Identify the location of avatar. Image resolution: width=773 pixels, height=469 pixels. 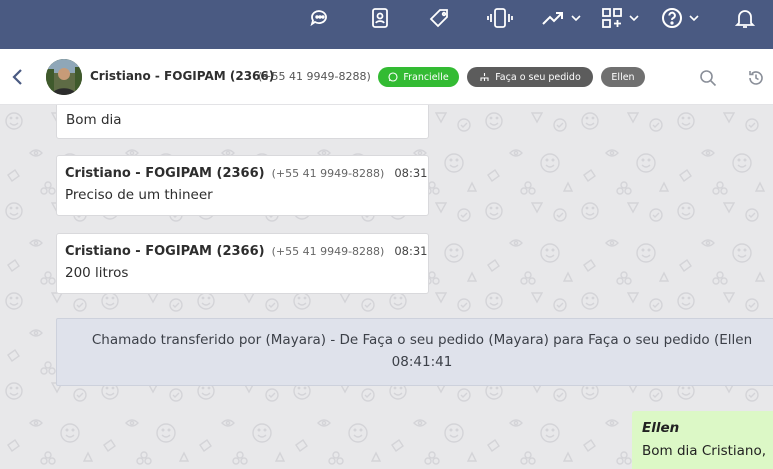
(64, 77).